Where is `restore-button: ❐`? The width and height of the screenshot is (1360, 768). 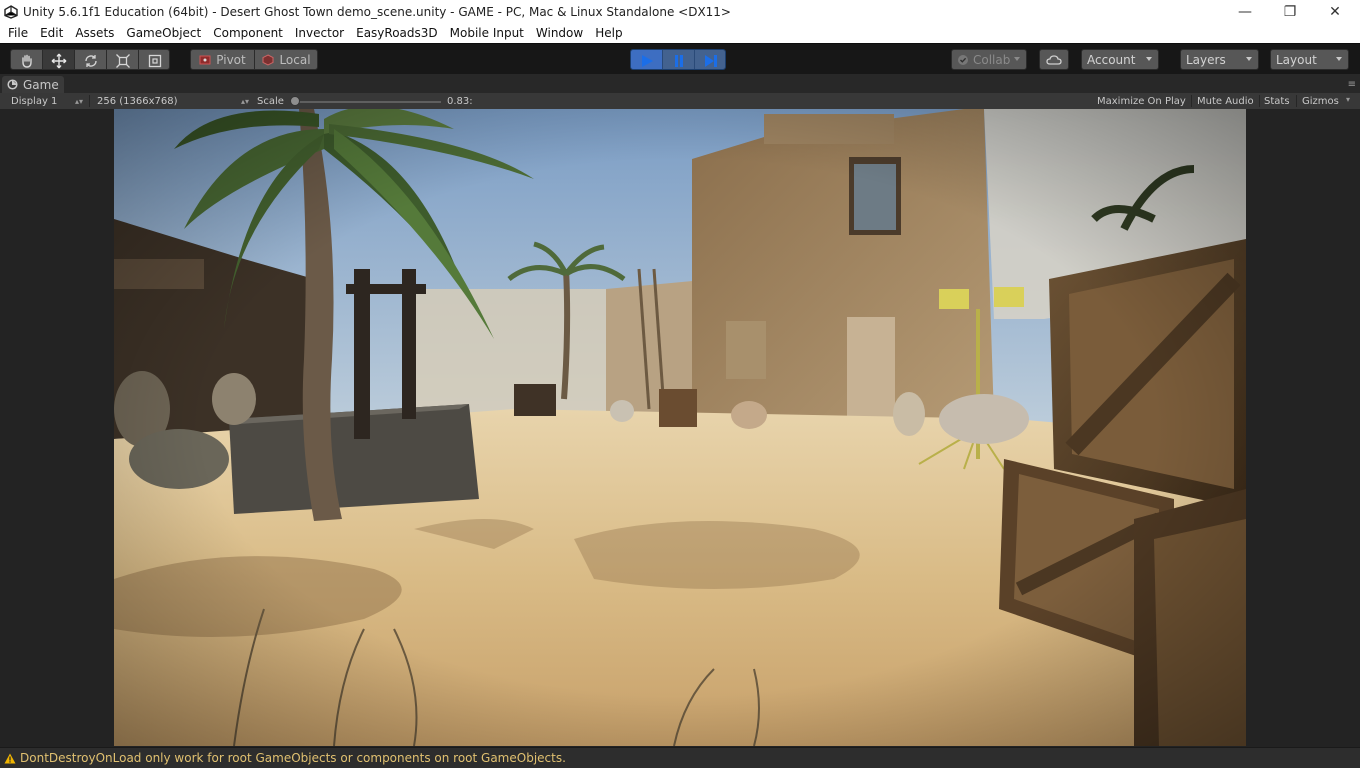
restore-button: ❐ is located at coordinates (1290, 11).